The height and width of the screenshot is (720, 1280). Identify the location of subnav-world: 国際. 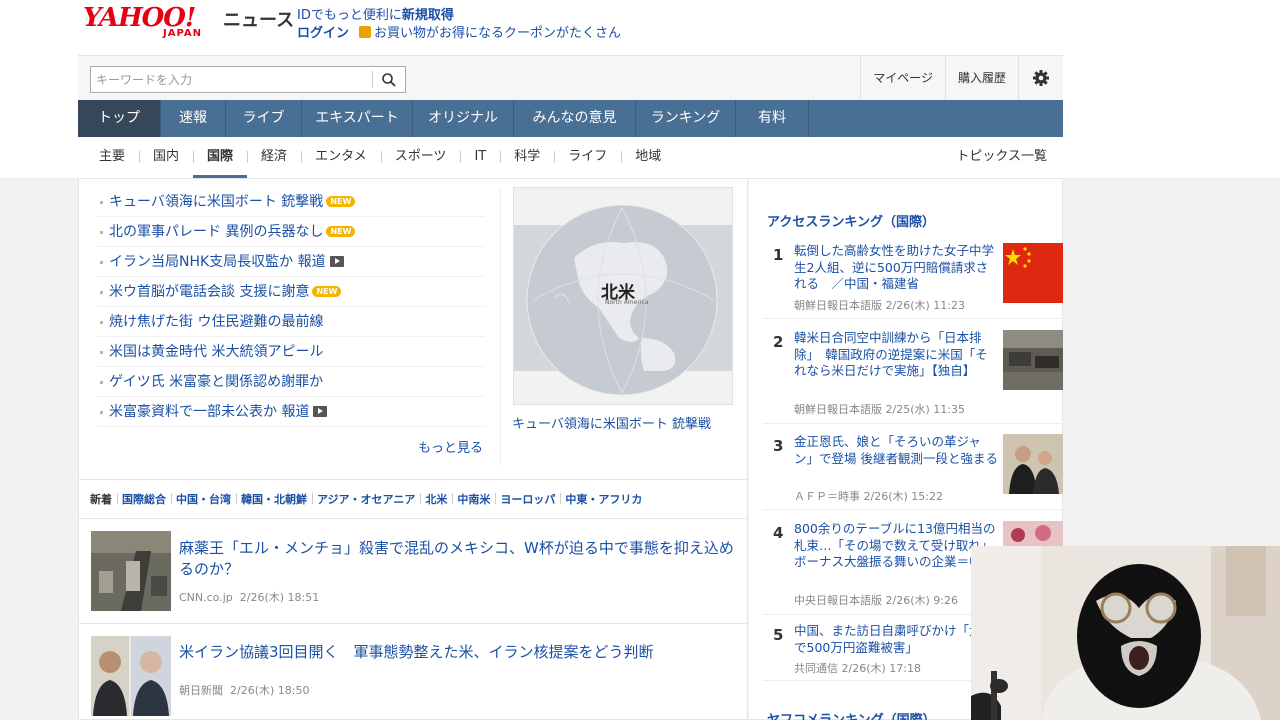
(220, 157).